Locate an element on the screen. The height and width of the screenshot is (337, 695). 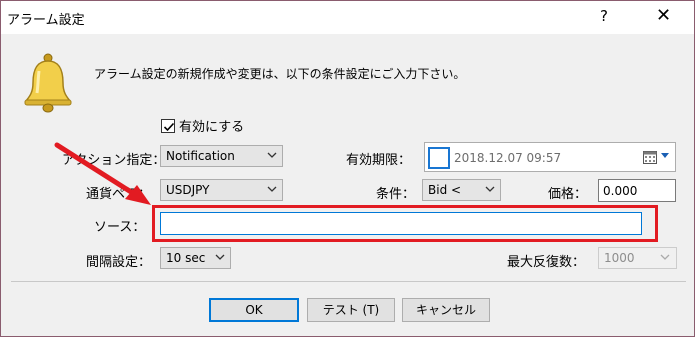
enable-checkbox is located at coordinates (168, 125).